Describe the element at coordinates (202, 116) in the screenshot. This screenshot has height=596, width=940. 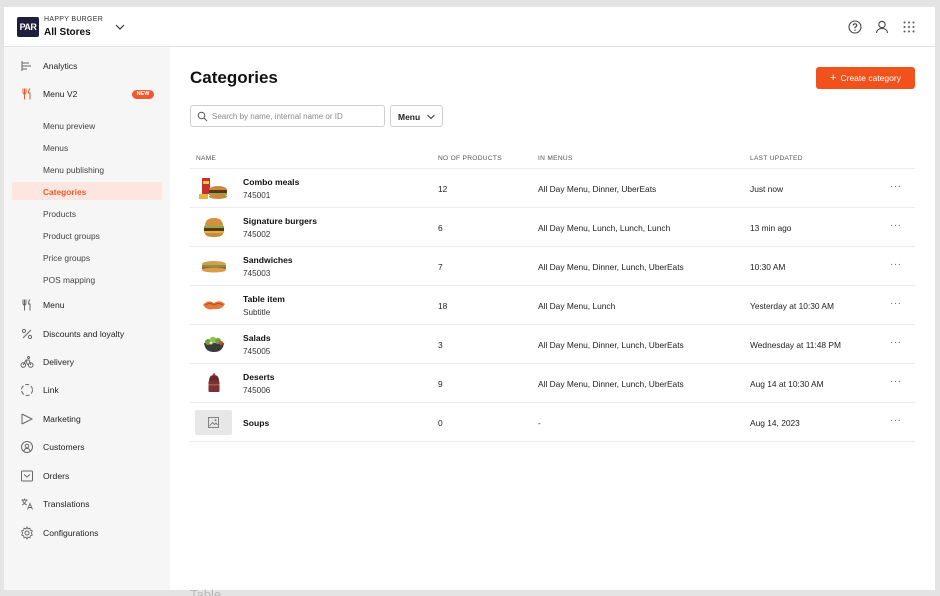
I see `search-icon` at that location.